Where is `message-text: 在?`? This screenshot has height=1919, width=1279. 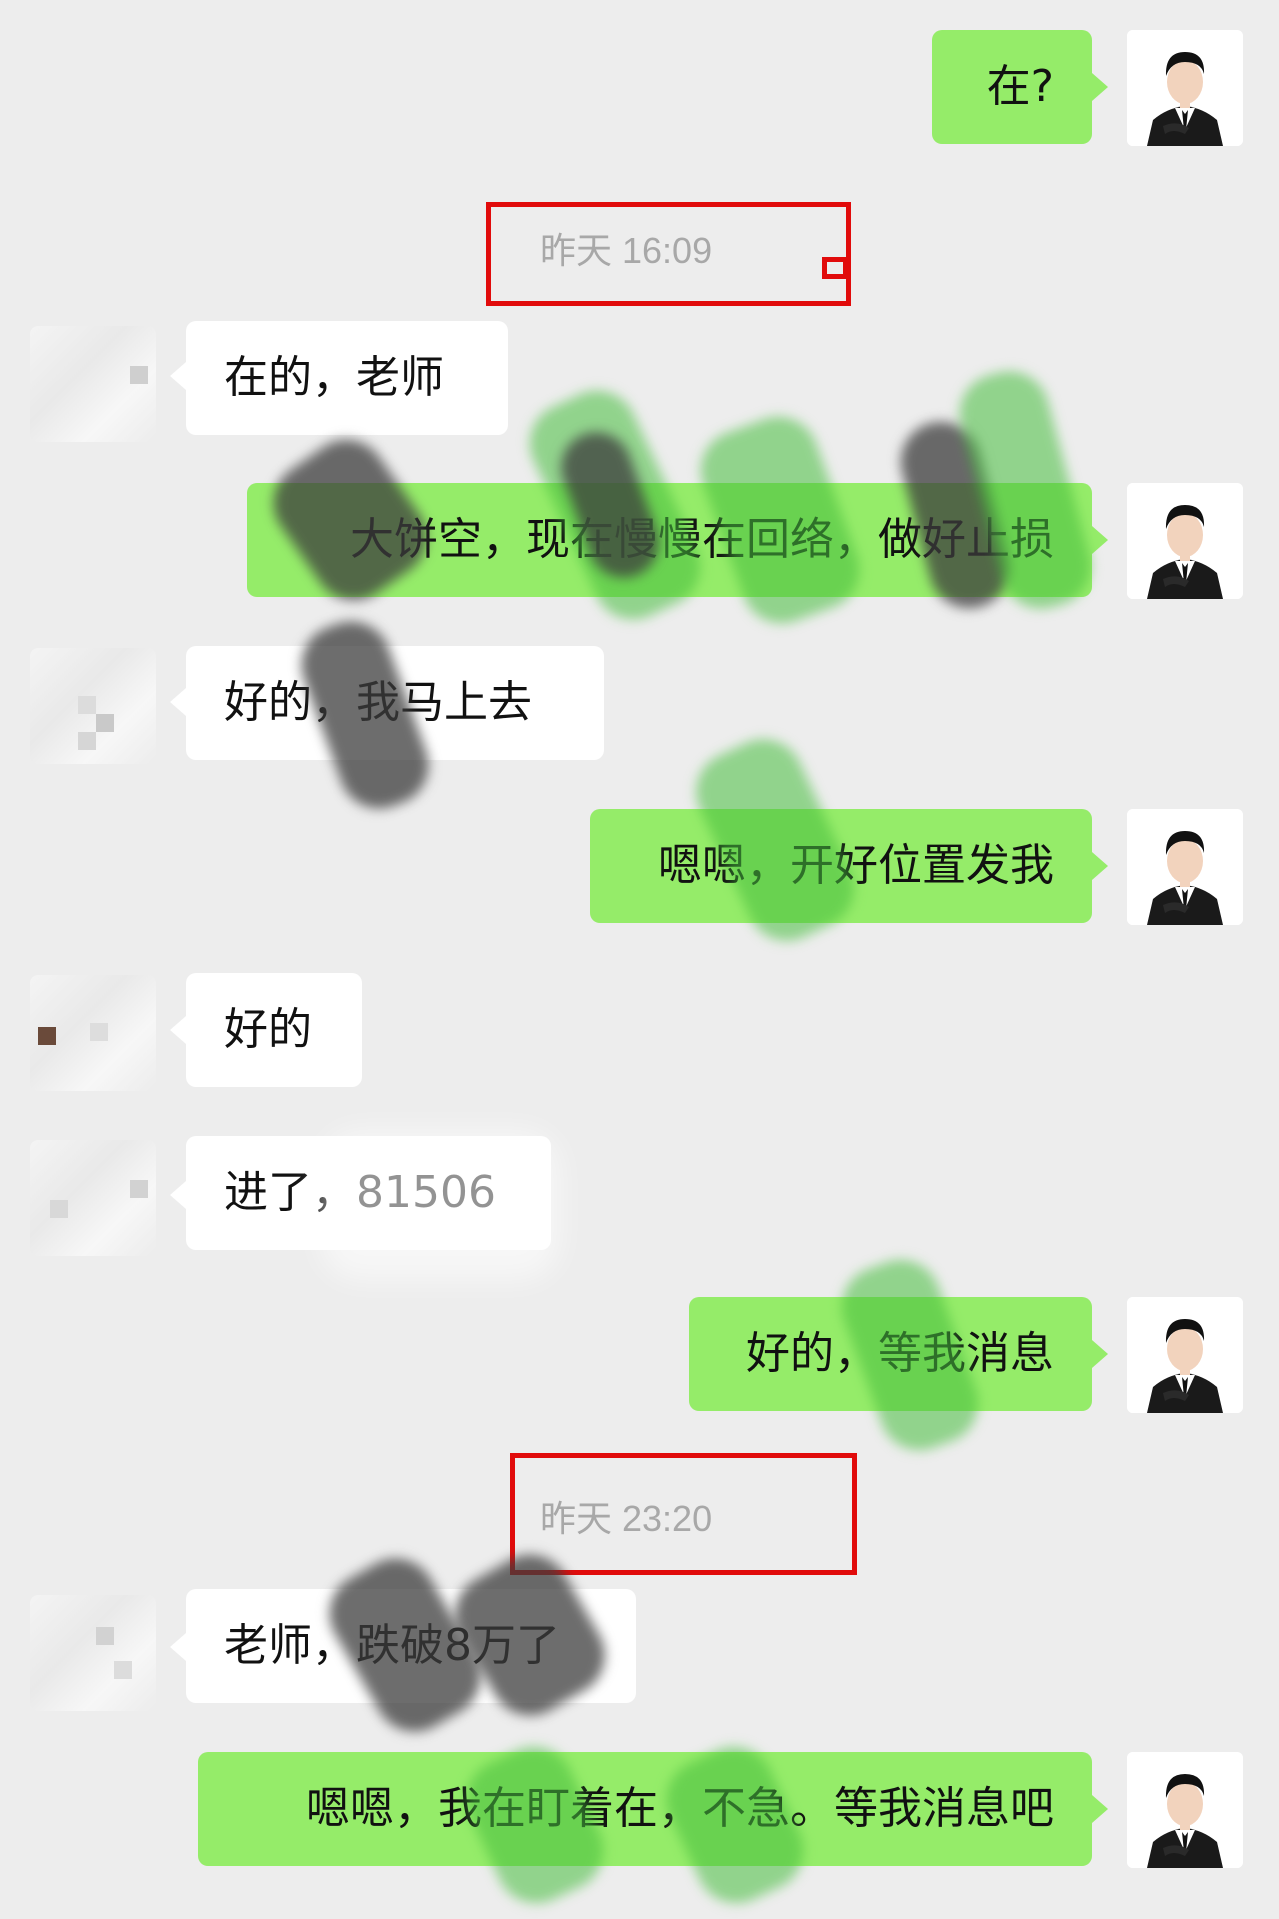
message-text: 在? is located at coordinates (1020, 86).